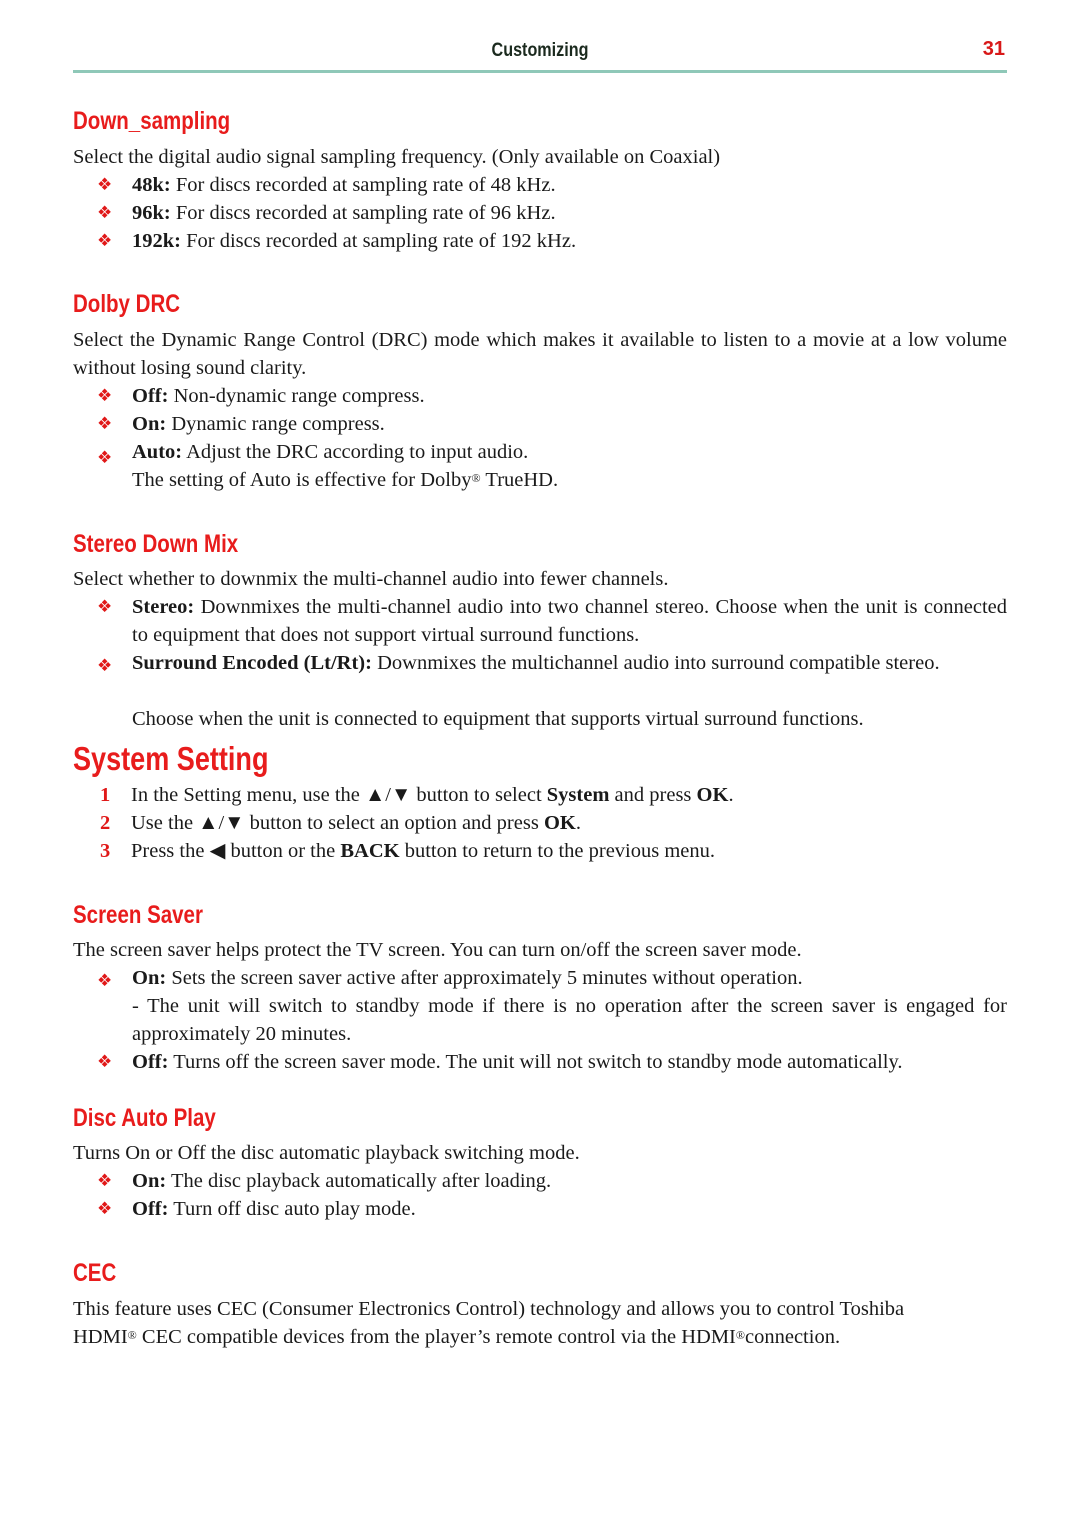 This screenshot has height=1532, width=1080. I want to click on page-header: Customizing 31, so click(540, 55).